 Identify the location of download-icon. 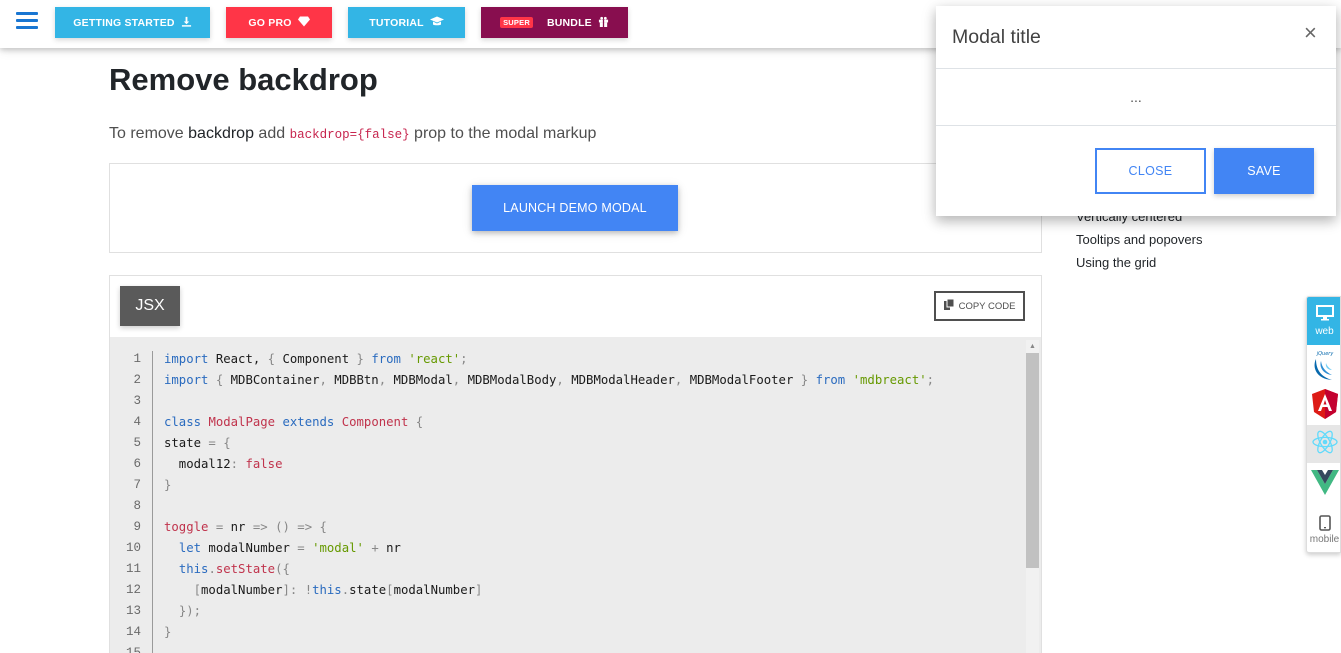
(186, 23).